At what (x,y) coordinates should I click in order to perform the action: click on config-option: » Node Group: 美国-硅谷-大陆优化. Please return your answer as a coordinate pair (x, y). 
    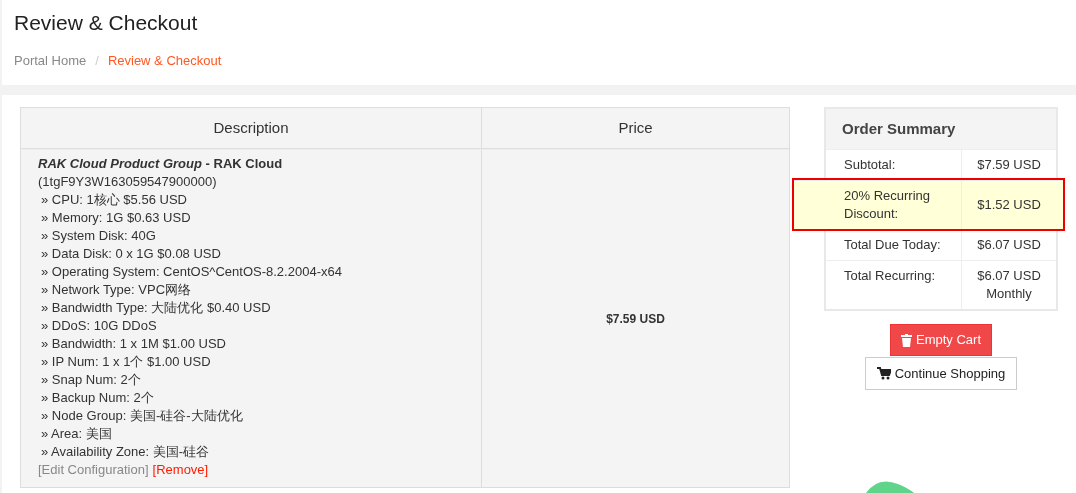
    Looking at the image, I should click on (251, 416).